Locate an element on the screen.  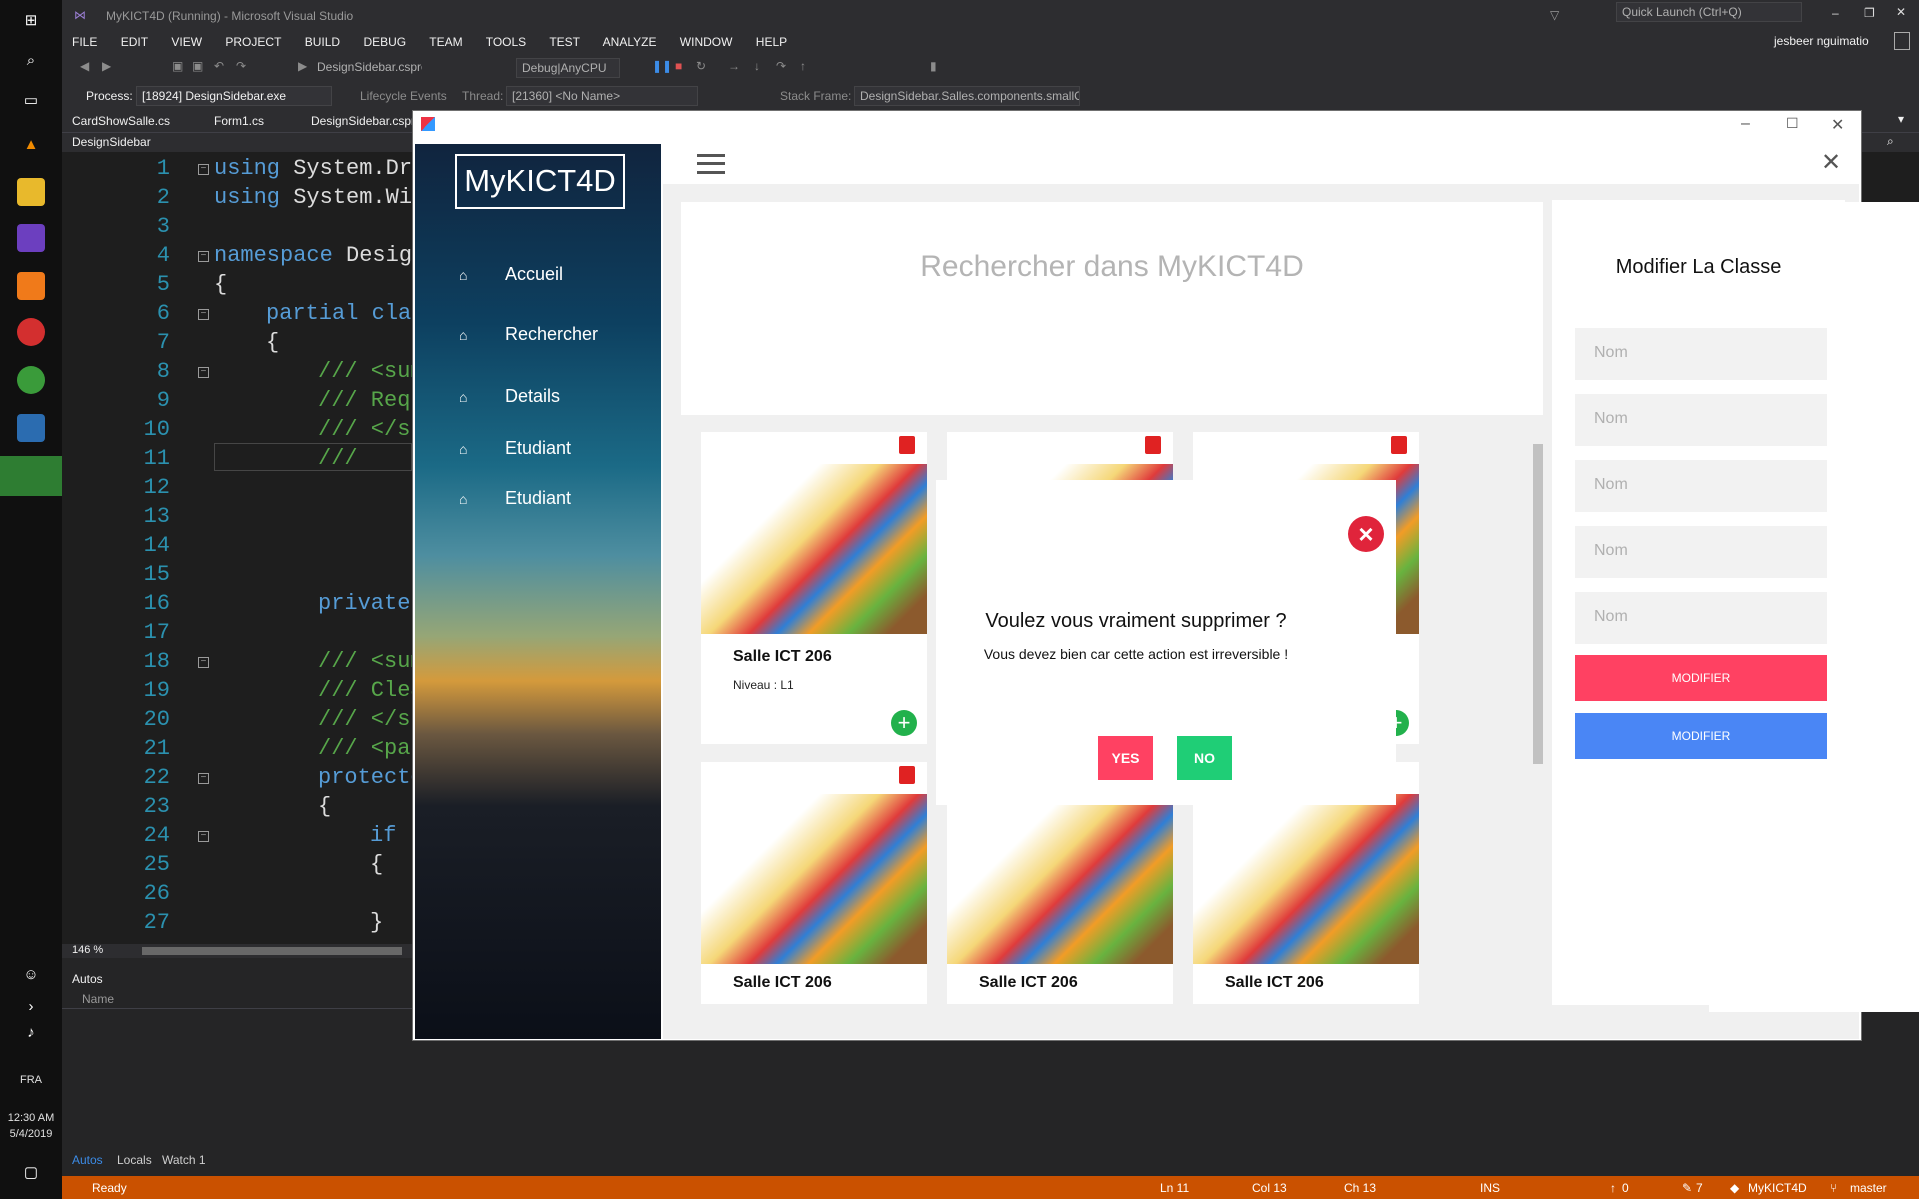
app-green-icon is located at coordinates (31, 380).